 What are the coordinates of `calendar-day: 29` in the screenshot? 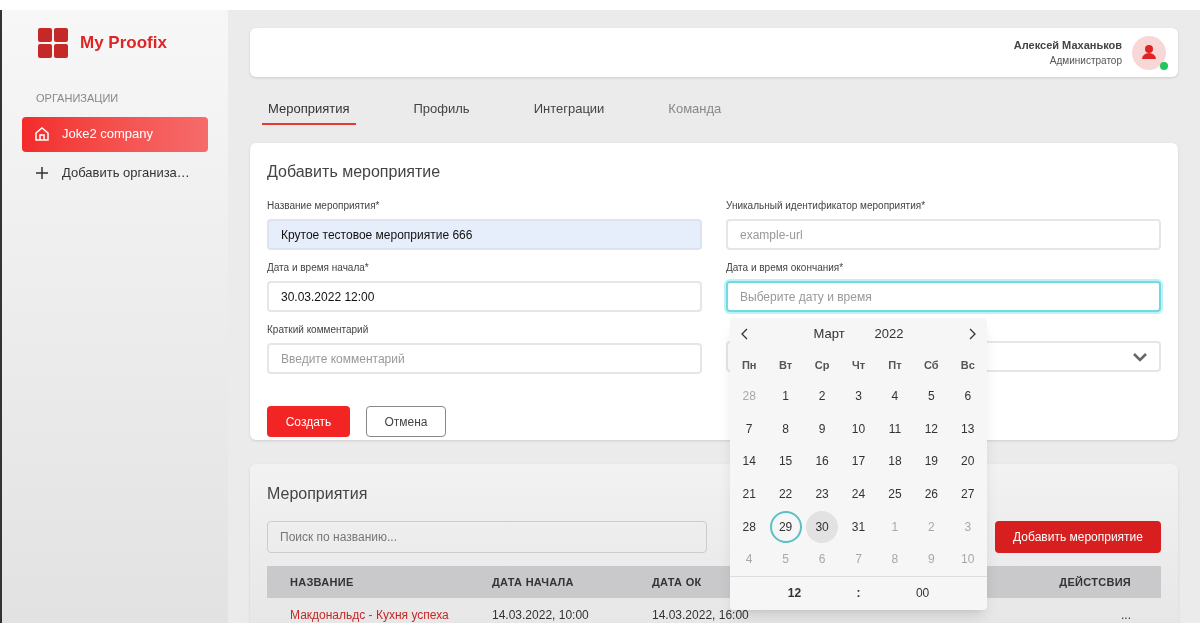 It's located at (785, 526).